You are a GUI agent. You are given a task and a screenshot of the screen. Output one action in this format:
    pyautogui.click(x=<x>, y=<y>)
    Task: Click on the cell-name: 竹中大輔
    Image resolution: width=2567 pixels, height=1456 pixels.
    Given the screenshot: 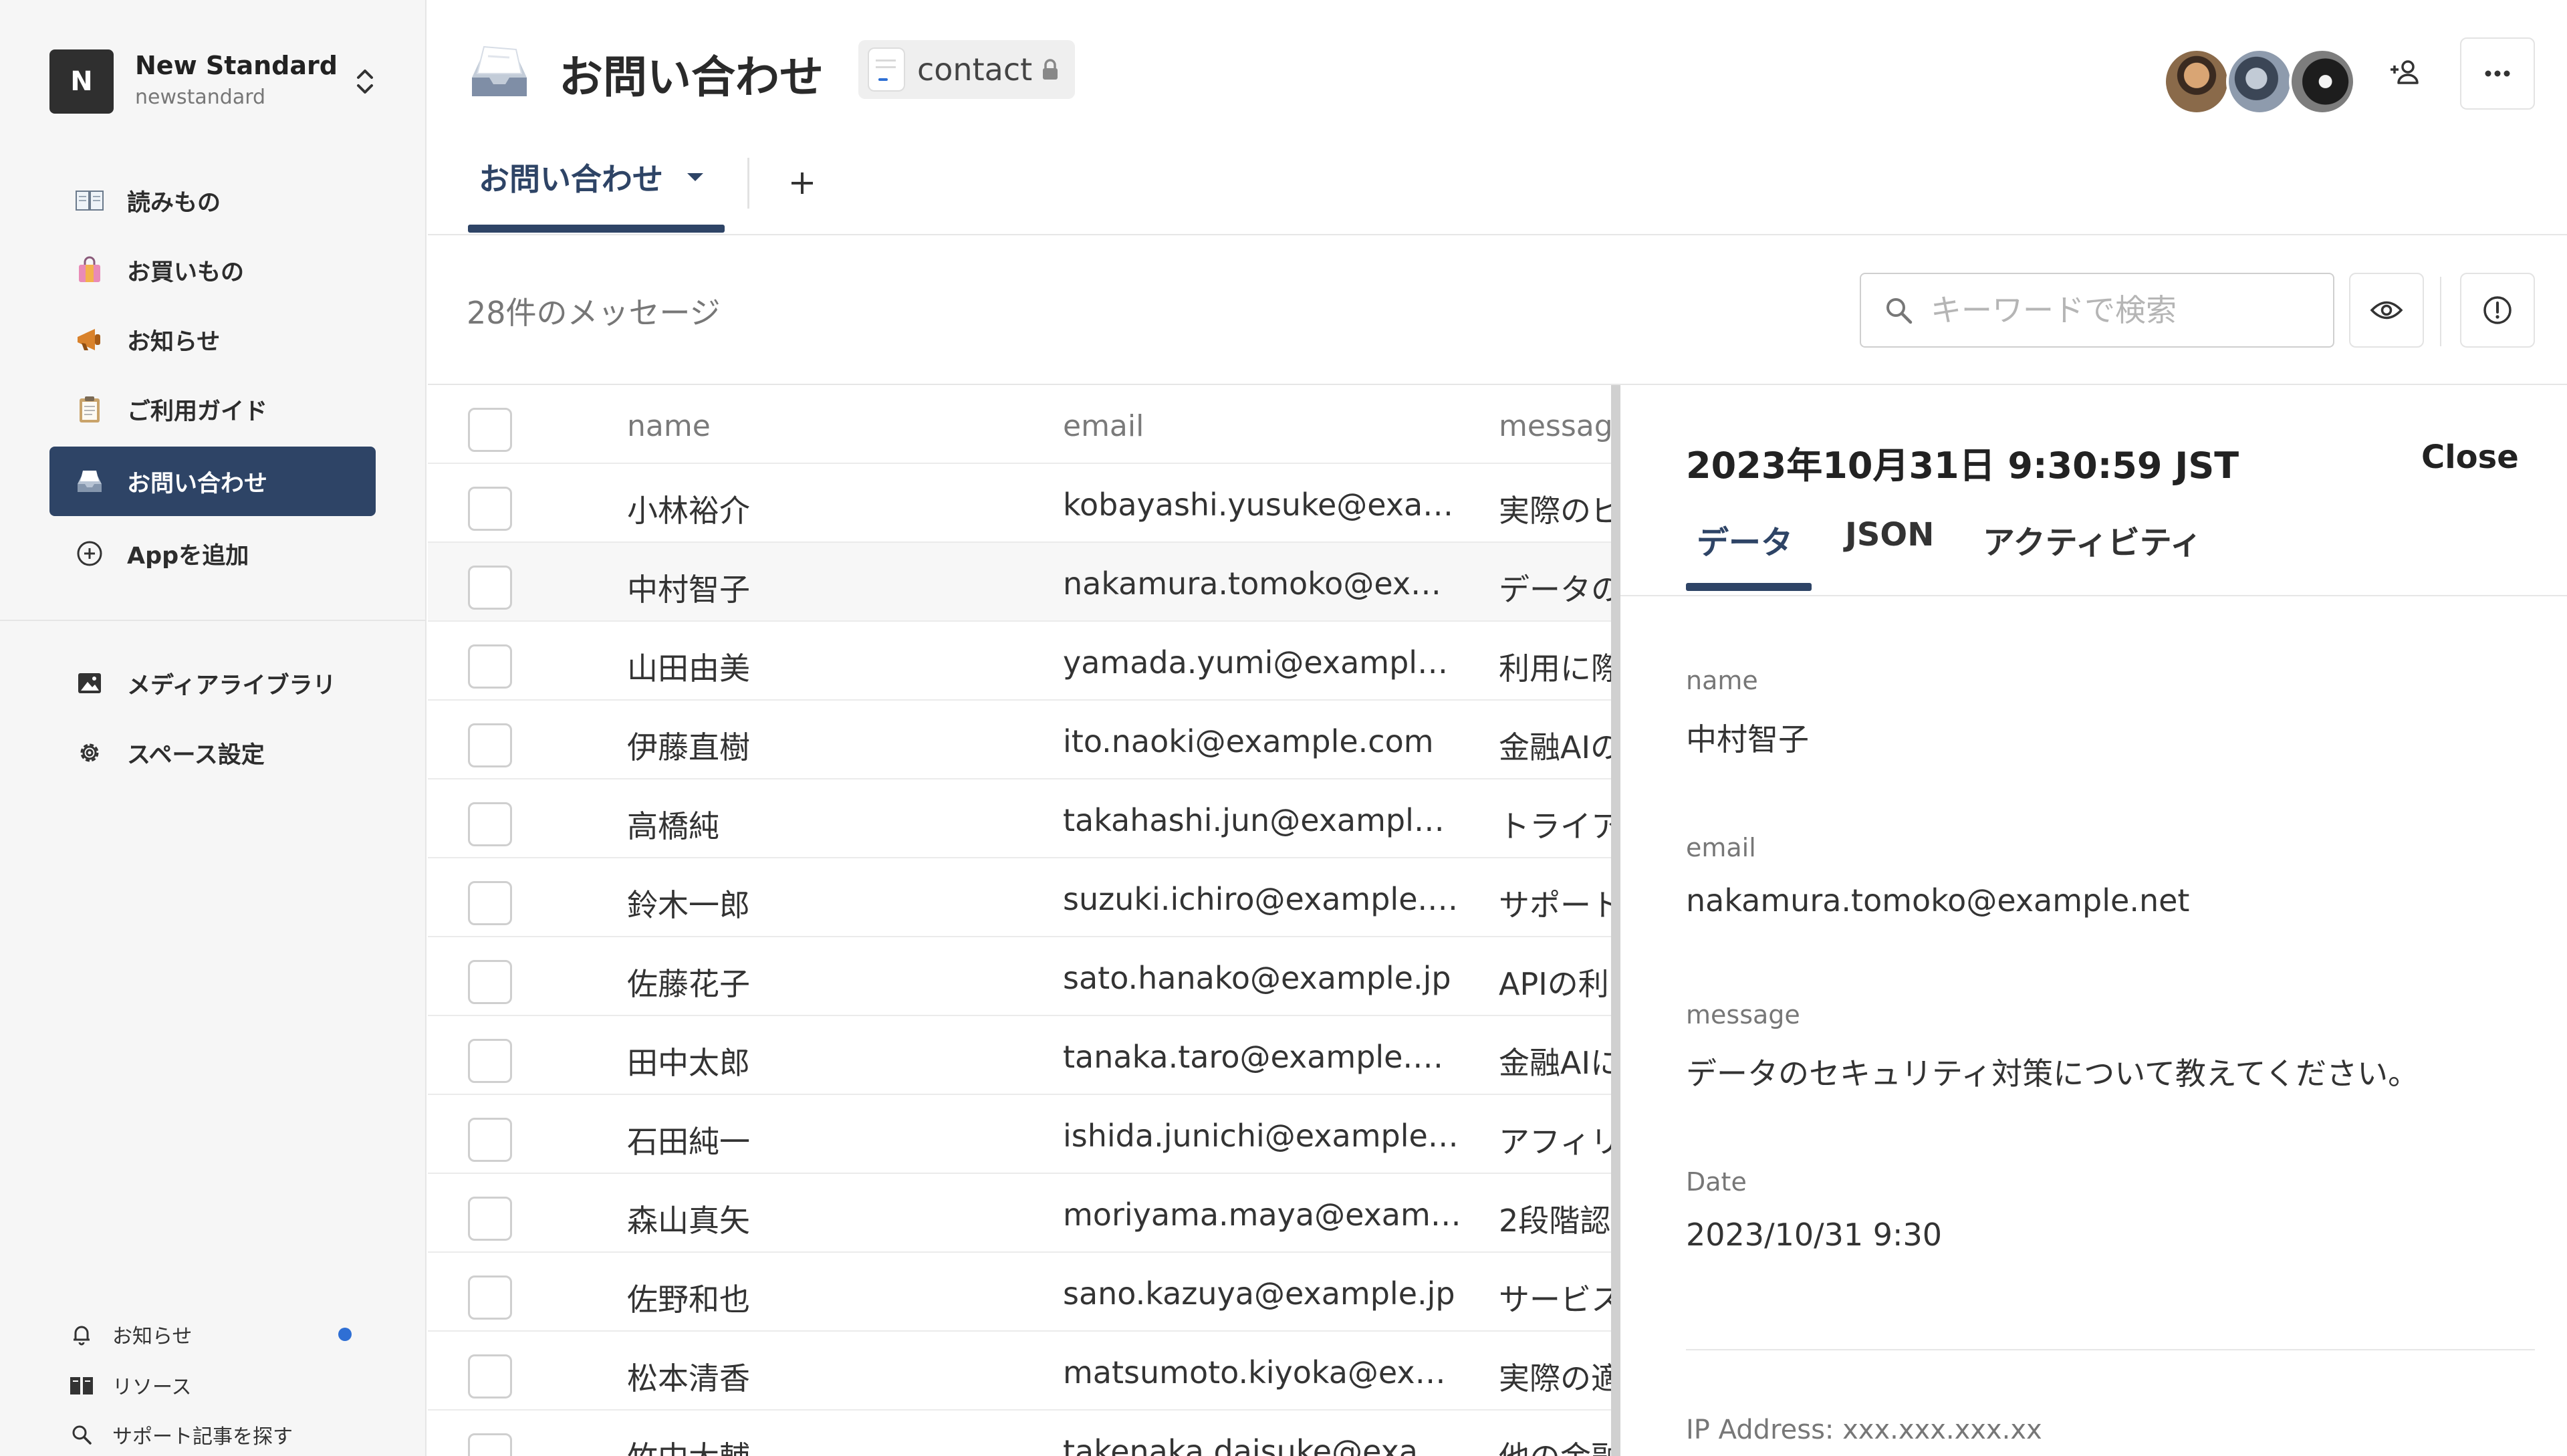 What is the action you would take?
    pyautogui.click(x=801, y=1444)
    